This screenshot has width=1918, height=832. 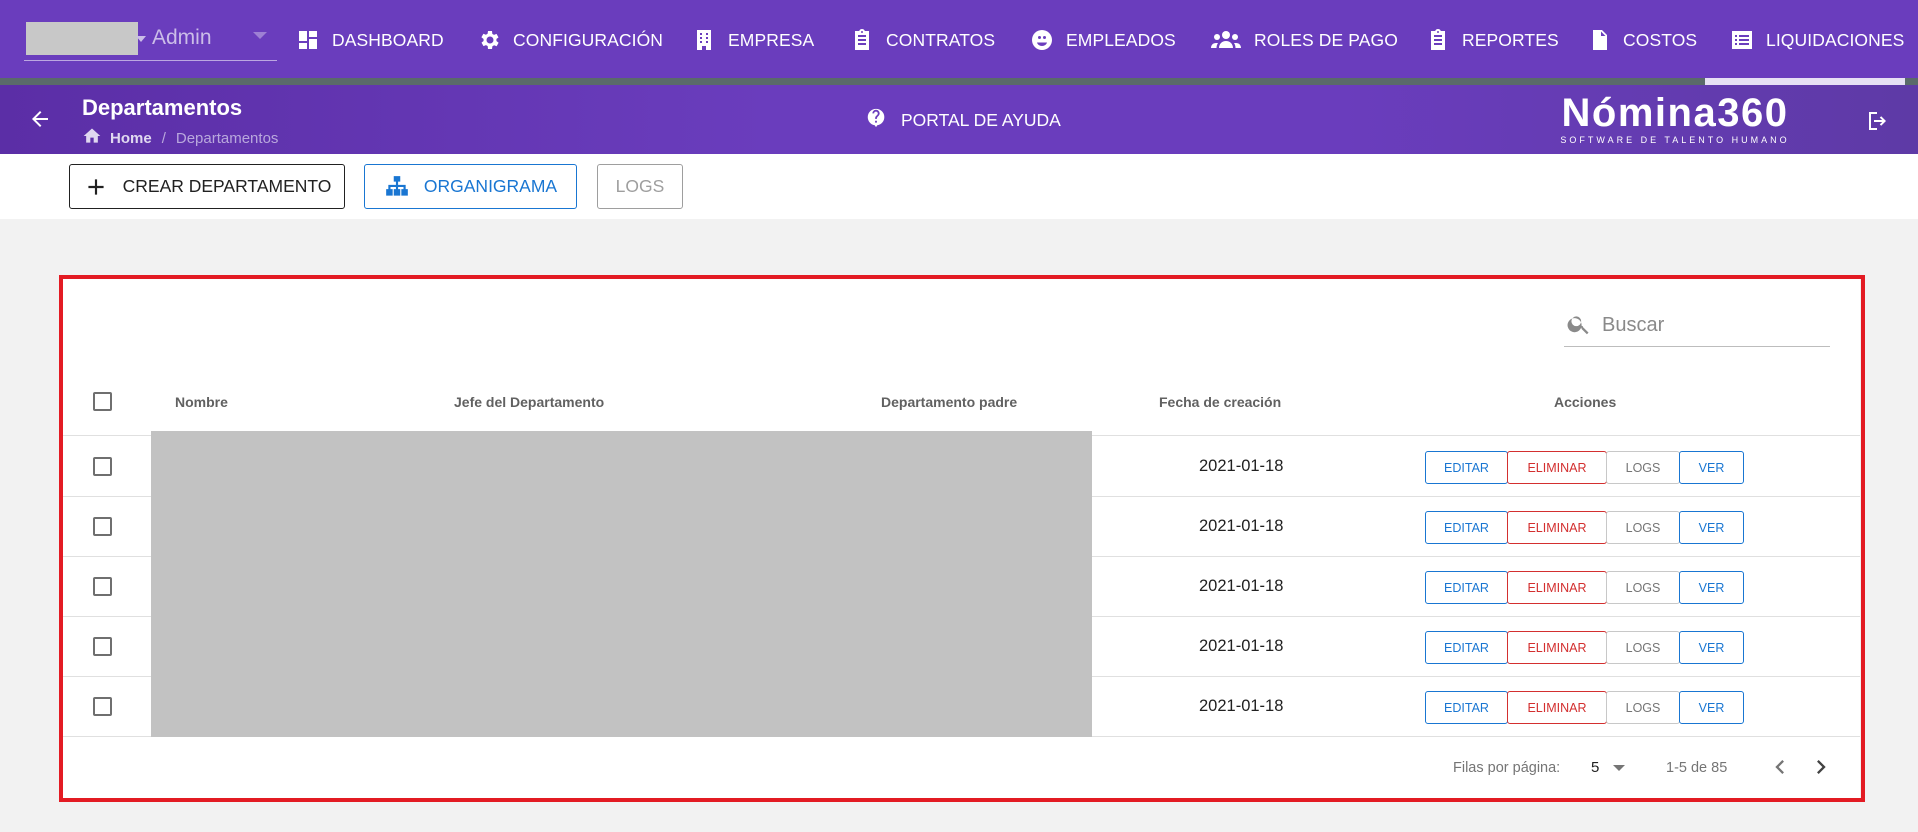 What do you see at coordinates (961, 767) in the screenshot?
I see `table-pagination: Filas por página: 5 1-5 de 85` at bounding box center [961, 767].